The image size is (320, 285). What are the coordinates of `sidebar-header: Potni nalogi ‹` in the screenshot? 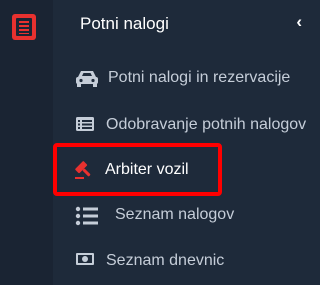 It's located at (185, 25).